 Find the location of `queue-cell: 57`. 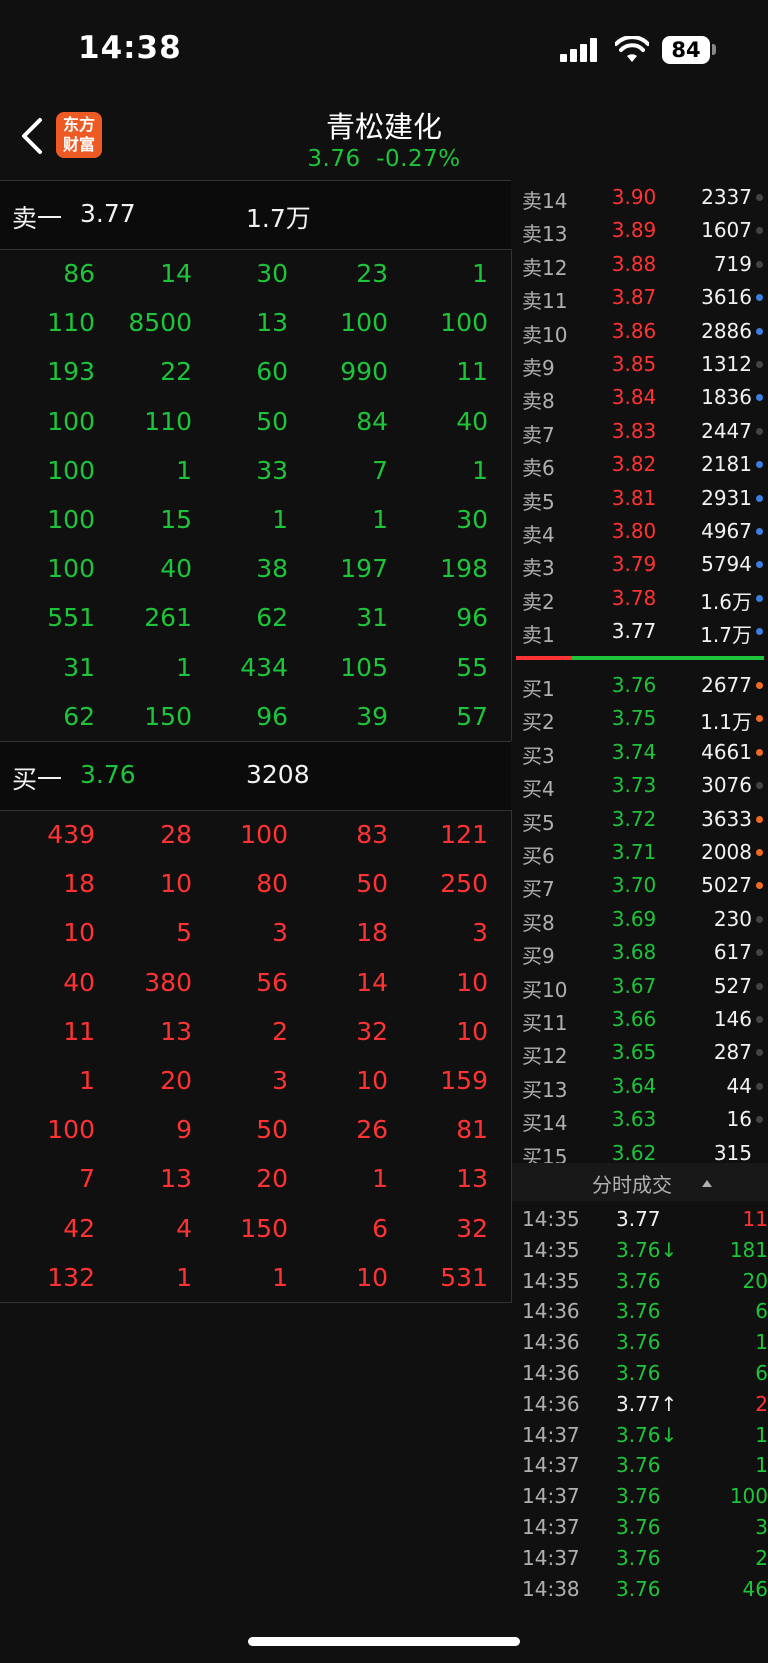

queue-cell: 57 is located at coordinates (472, 716).